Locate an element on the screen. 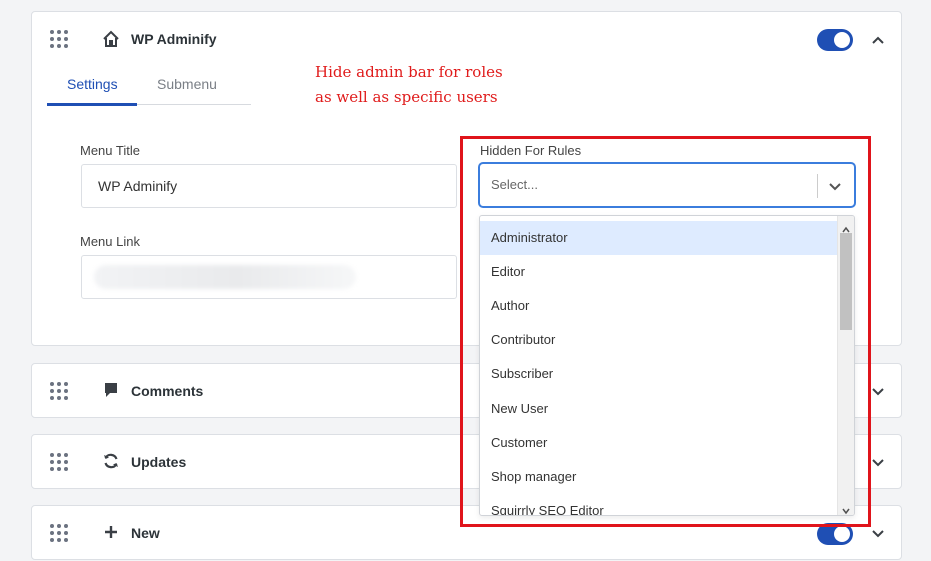  menu-title-label: Menu Title is located at coordinates (110, 150).